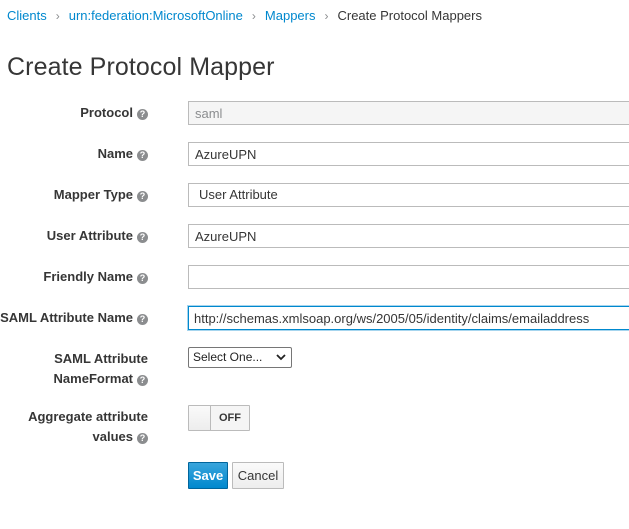  What do you see at coordinates (290, 15) in the screenshot?
I see `breadcrumb-mappers-link: Mappers` at bounding box center [290, 15].